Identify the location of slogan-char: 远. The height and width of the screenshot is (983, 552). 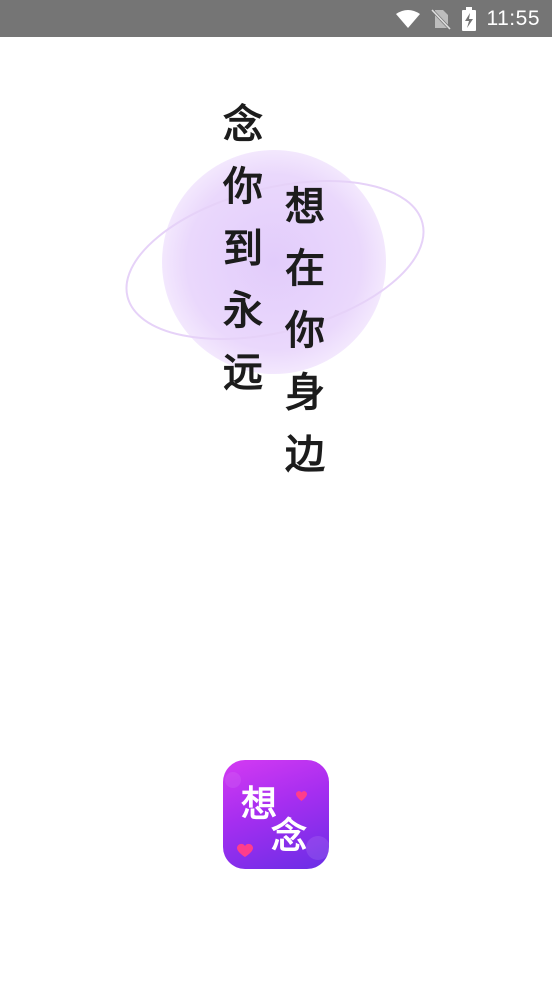
(243, 373).